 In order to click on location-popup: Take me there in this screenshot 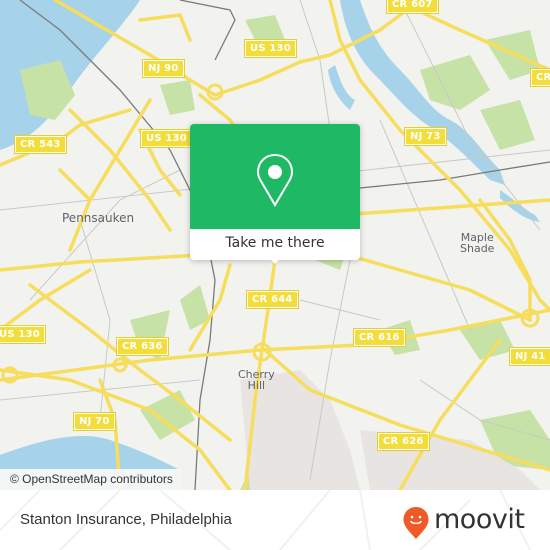, I will do `click(275, 194)`.